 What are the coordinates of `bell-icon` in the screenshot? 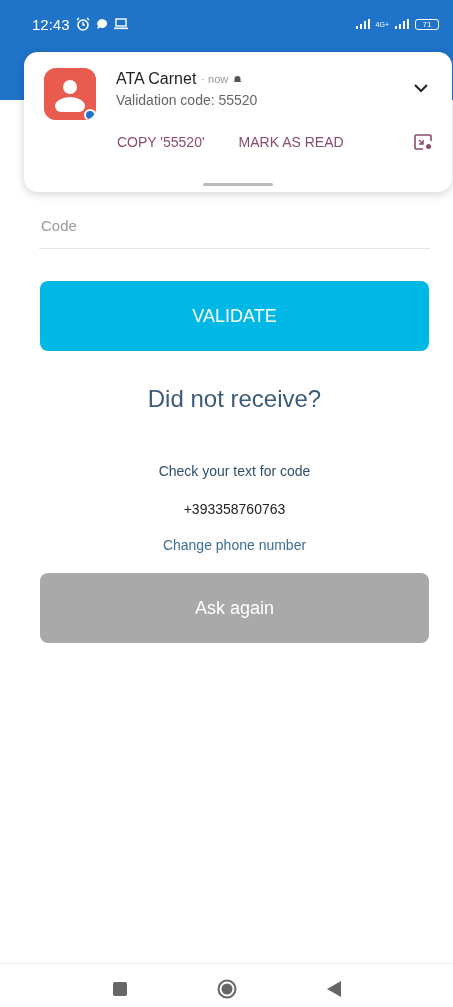 It's located at (238, 79).